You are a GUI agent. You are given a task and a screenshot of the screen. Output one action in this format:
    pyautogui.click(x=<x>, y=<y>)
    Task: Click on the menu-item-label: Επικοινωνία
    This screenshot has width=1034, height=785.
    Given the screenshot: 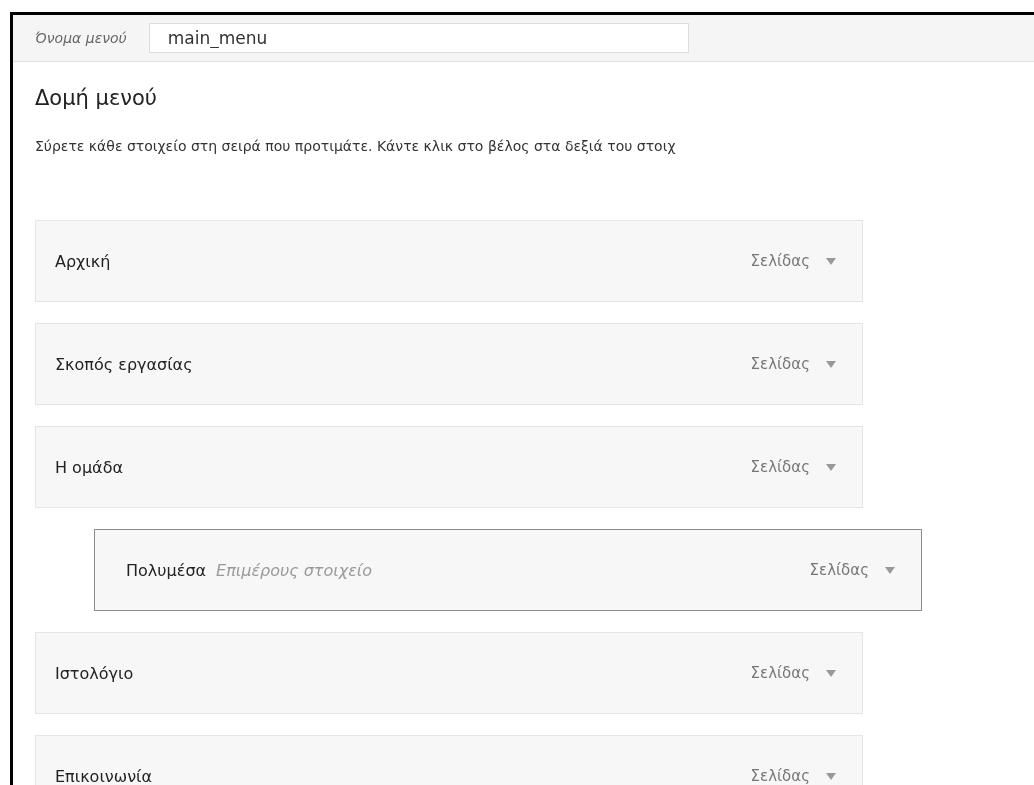 What is the action you would take?
    pyautogui.click(x=104, y=775)
    